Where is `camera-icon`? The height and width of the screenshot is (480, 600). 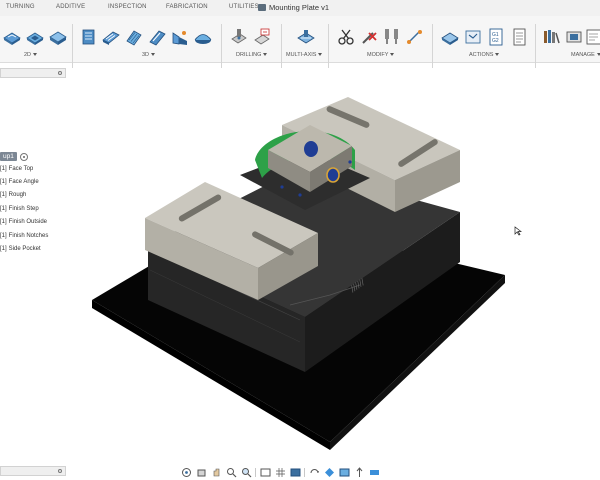 camera-icon is located at coordinates (329, 472).